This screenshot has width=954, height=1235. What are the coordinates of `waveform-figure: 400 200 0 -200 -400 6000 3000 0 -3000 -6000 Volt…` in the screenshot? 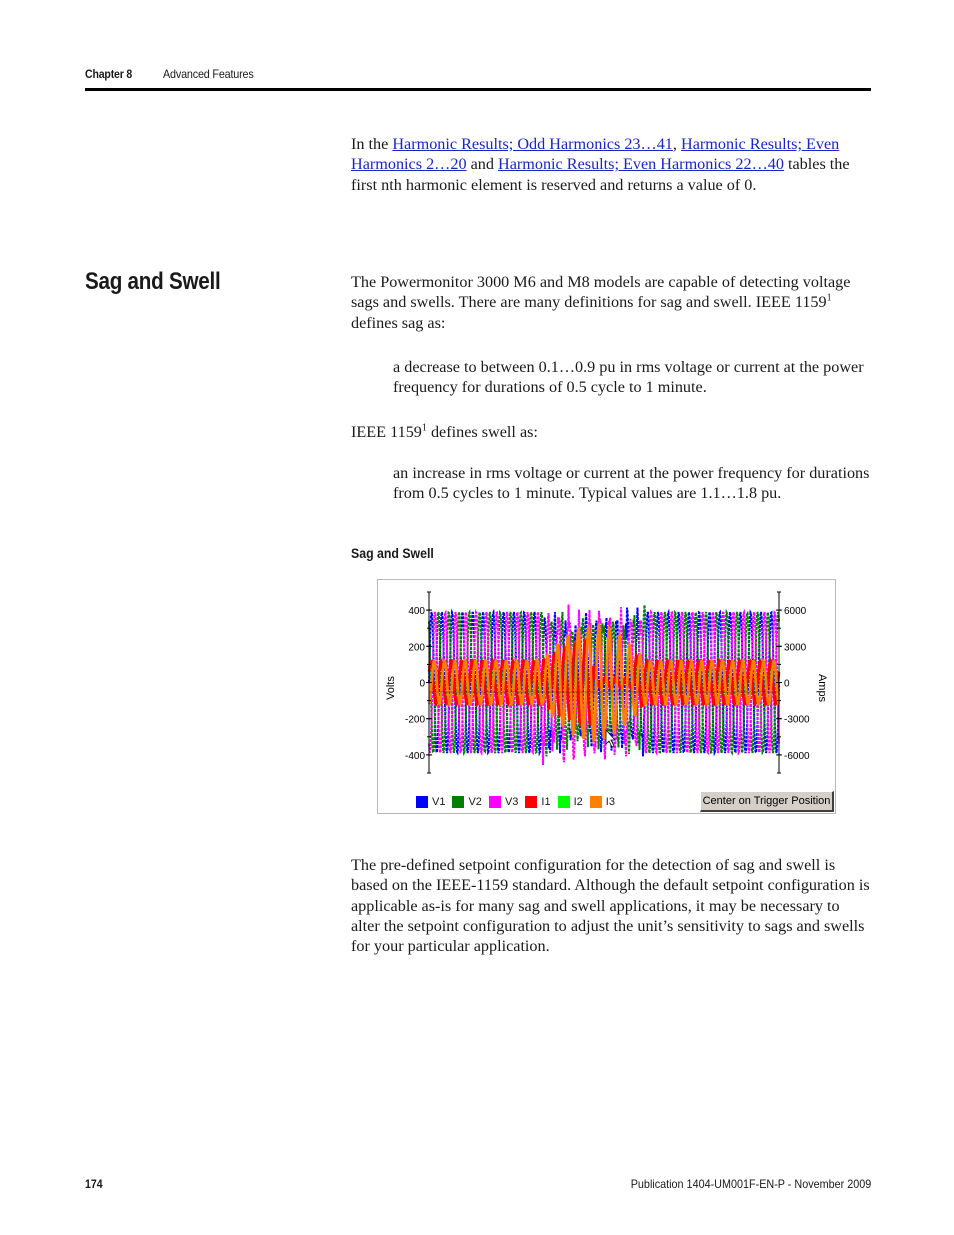 It's located at (606, 696).